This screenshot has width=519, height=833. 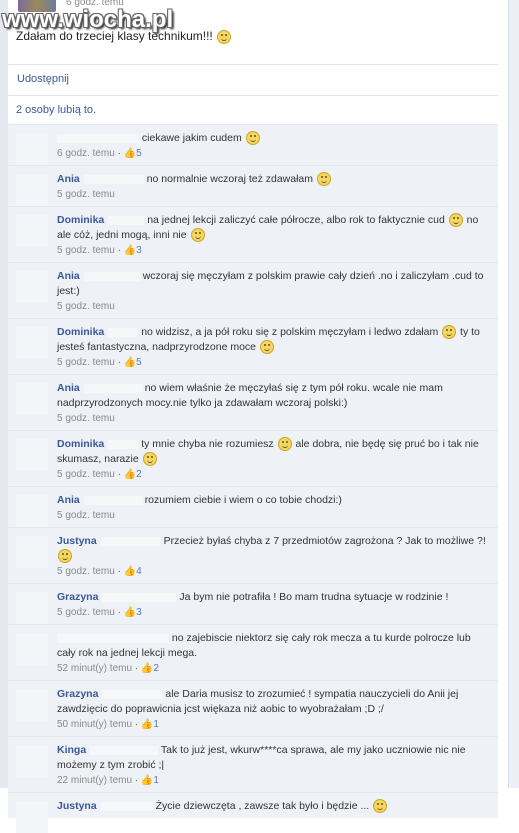 I want to click on window-scrollbar, so click(x=513, y=394).